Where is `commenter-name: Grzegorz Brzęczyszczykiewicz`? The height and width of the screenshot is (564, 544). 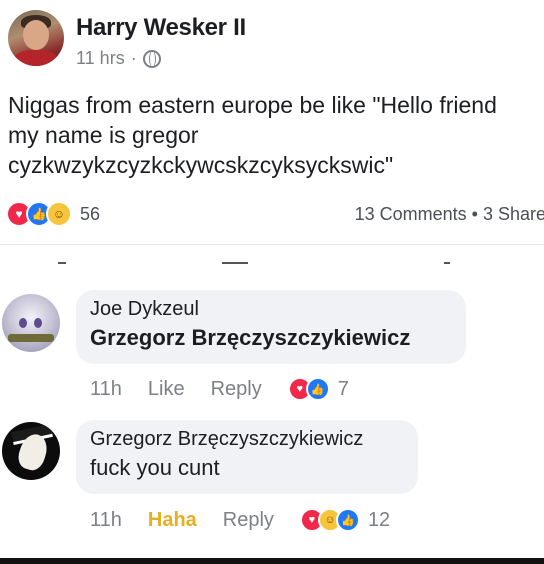 commenter-name: Grzegorz Brzęczyszczykiewicz is located at coordinates (247, 439).